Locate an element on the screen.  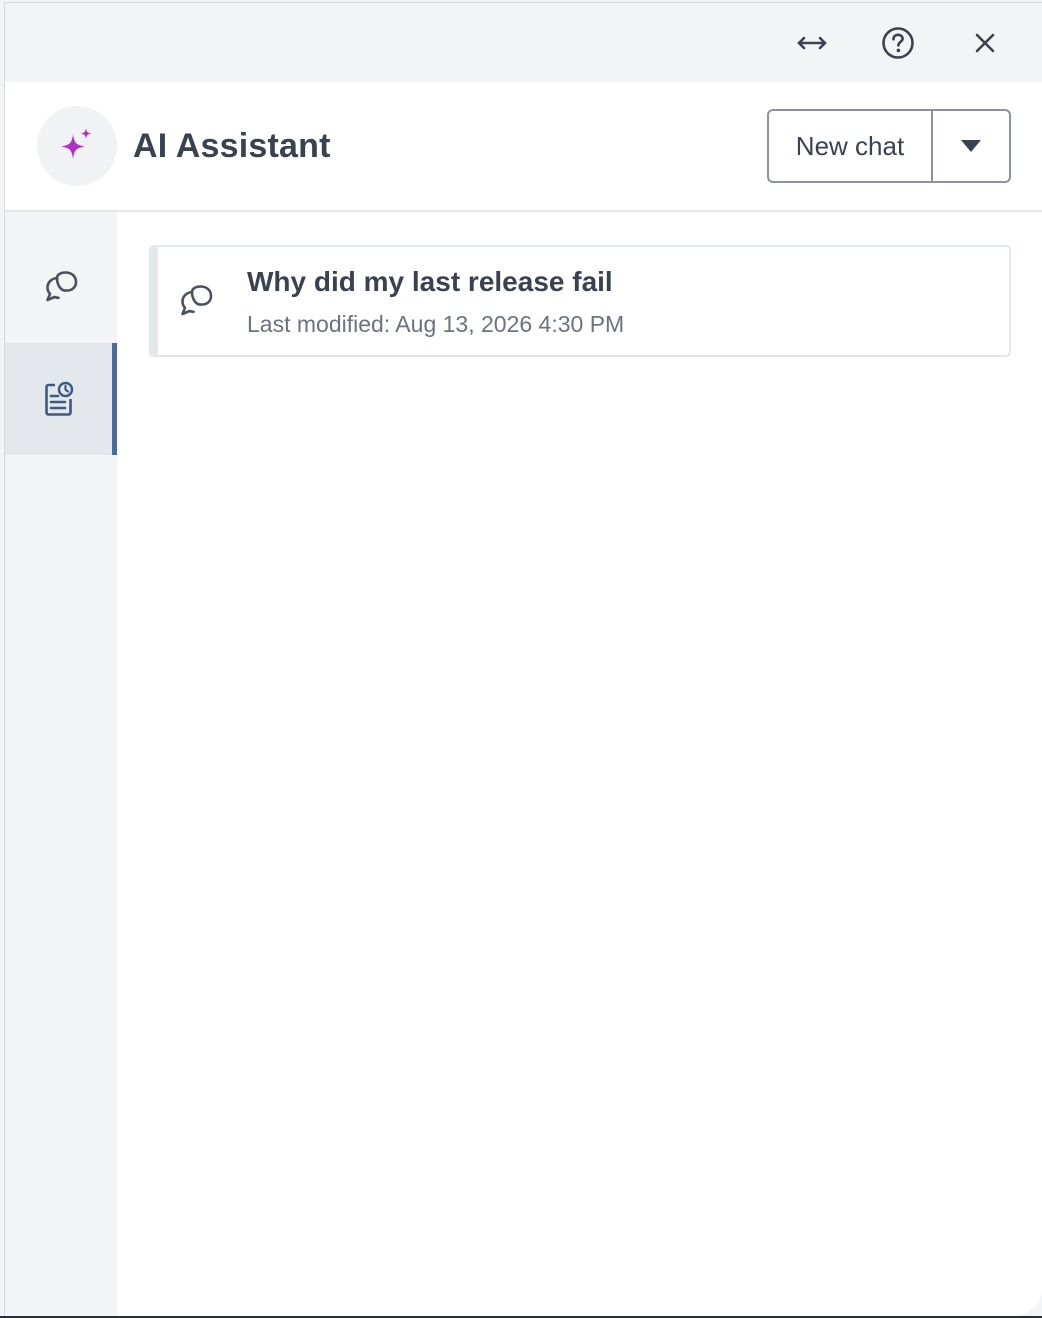
sparkle-icon is located at coordinates (76, 143).